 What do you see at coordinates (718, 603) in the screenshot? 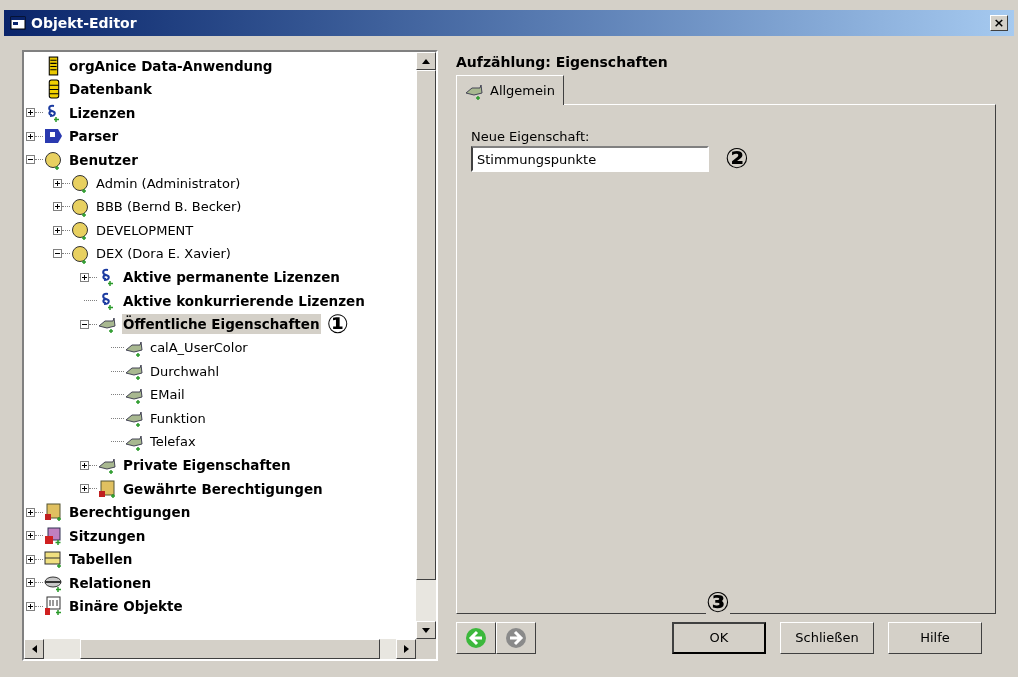
I see `callout-number: ③` at bounding box center [718, 603].